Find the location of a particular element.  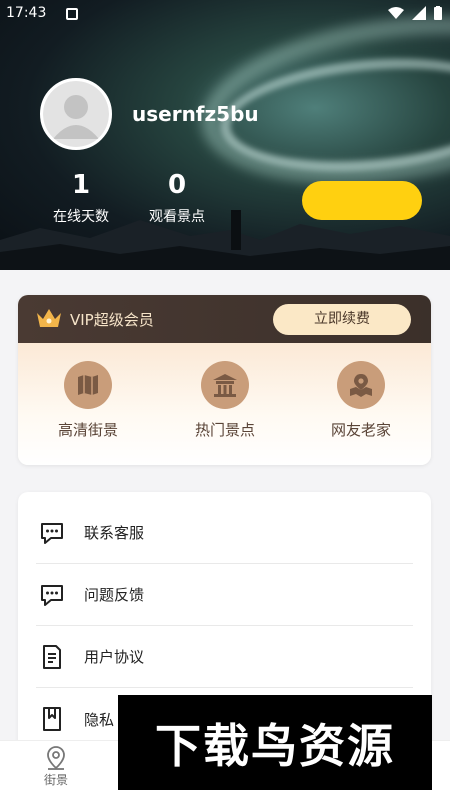

status-icons is located at coordinates (415, 13).